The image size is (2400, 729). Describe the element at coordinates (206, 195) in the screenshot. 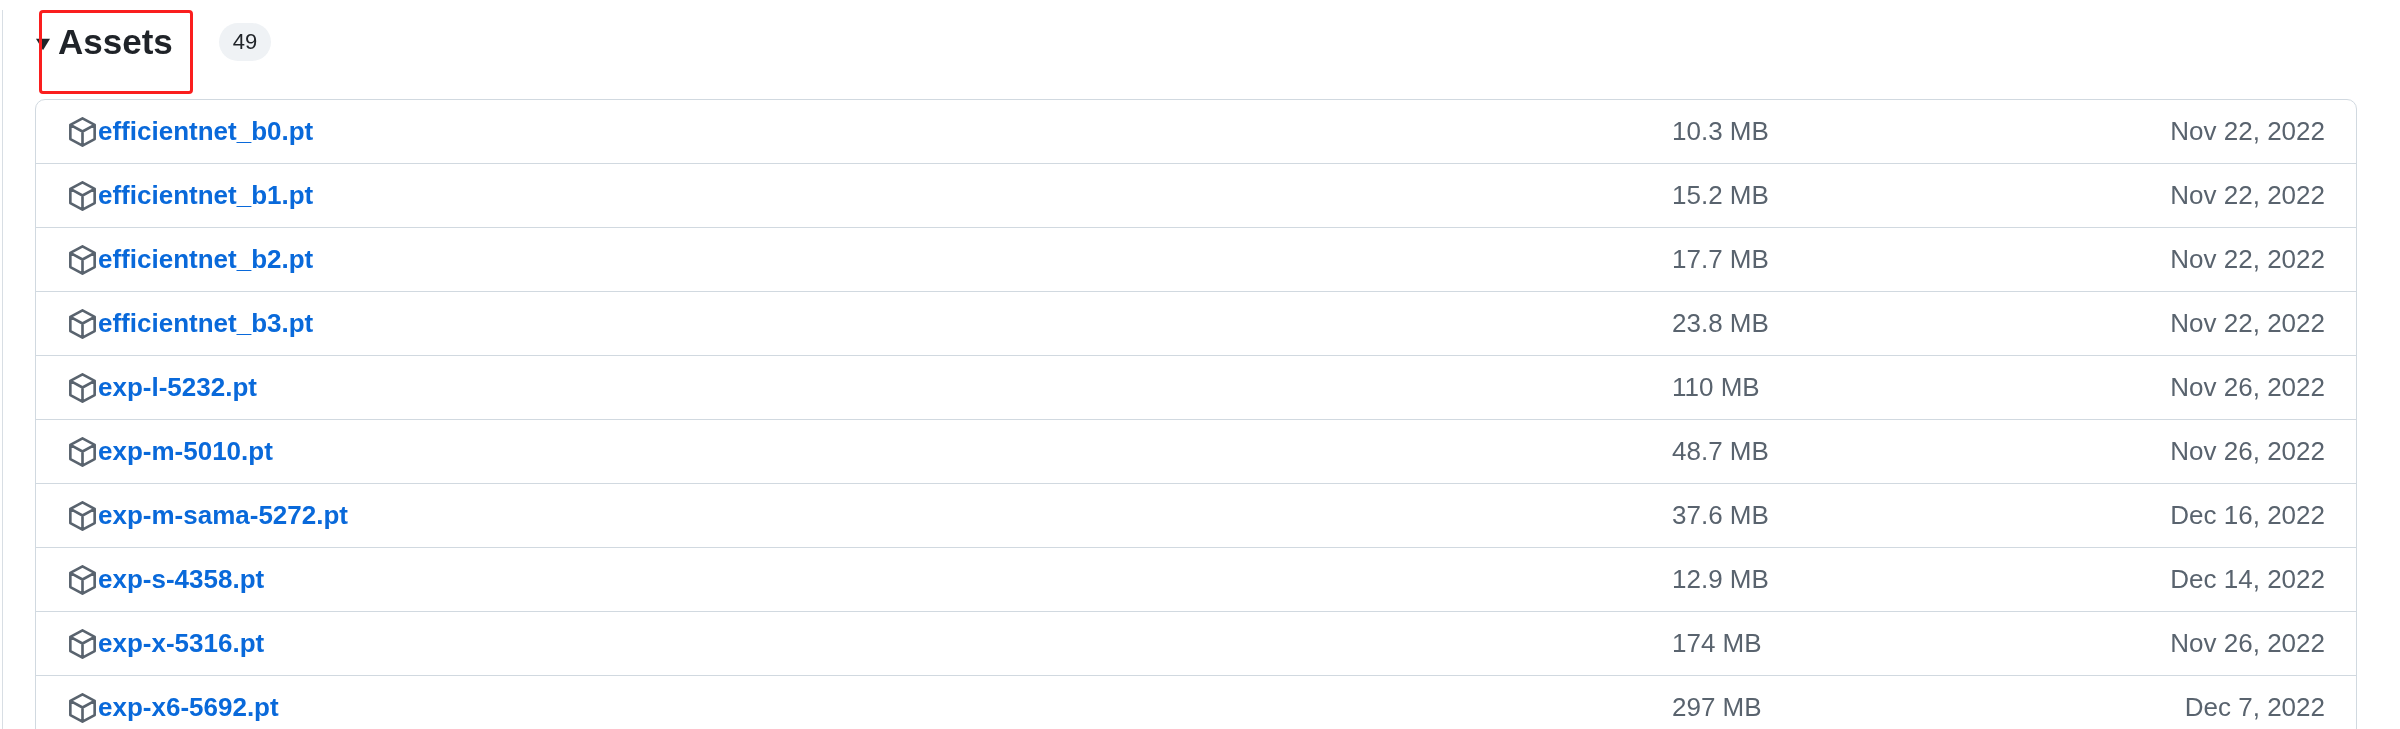

I see `asset-link: efficientnet_b1.pt` at that location.